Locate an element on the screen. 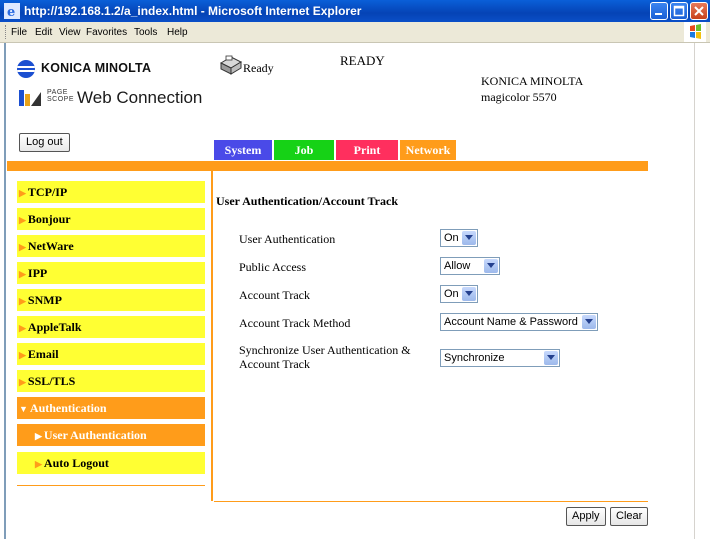  select-value: Allow is located at coordinates (457, 266).